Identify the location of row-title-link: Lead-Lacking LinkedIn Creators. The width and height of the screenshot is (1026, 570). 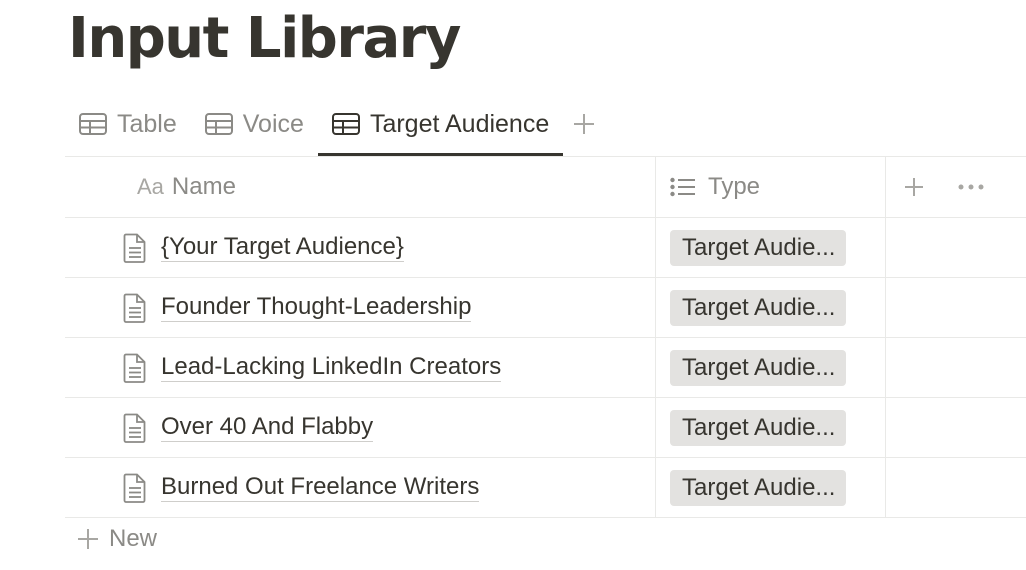
(331, 367).